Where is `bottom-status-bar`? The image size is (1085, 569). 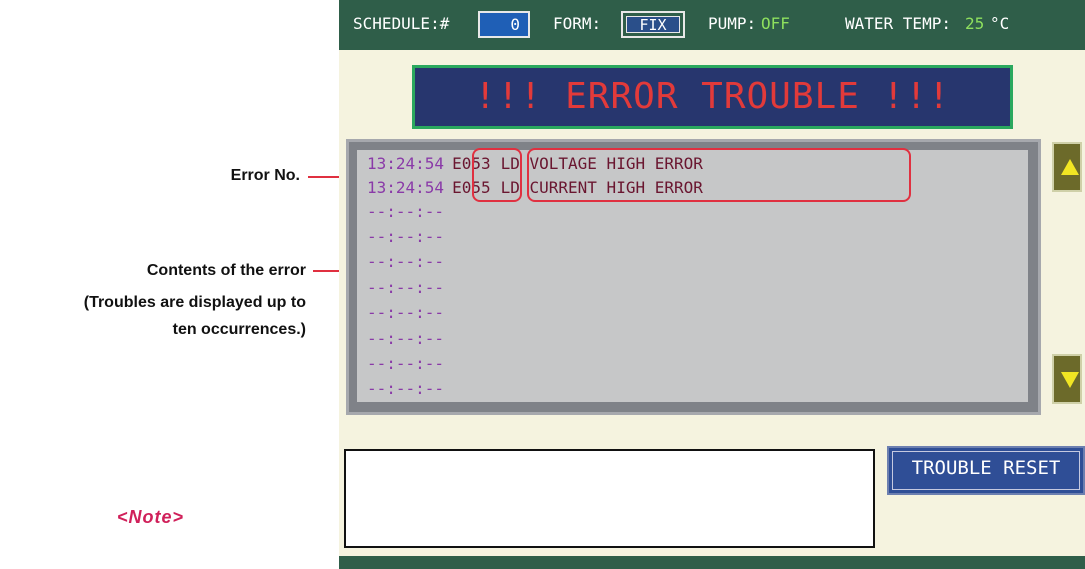
bottom-status-bar is located at coordinates (712, 562).